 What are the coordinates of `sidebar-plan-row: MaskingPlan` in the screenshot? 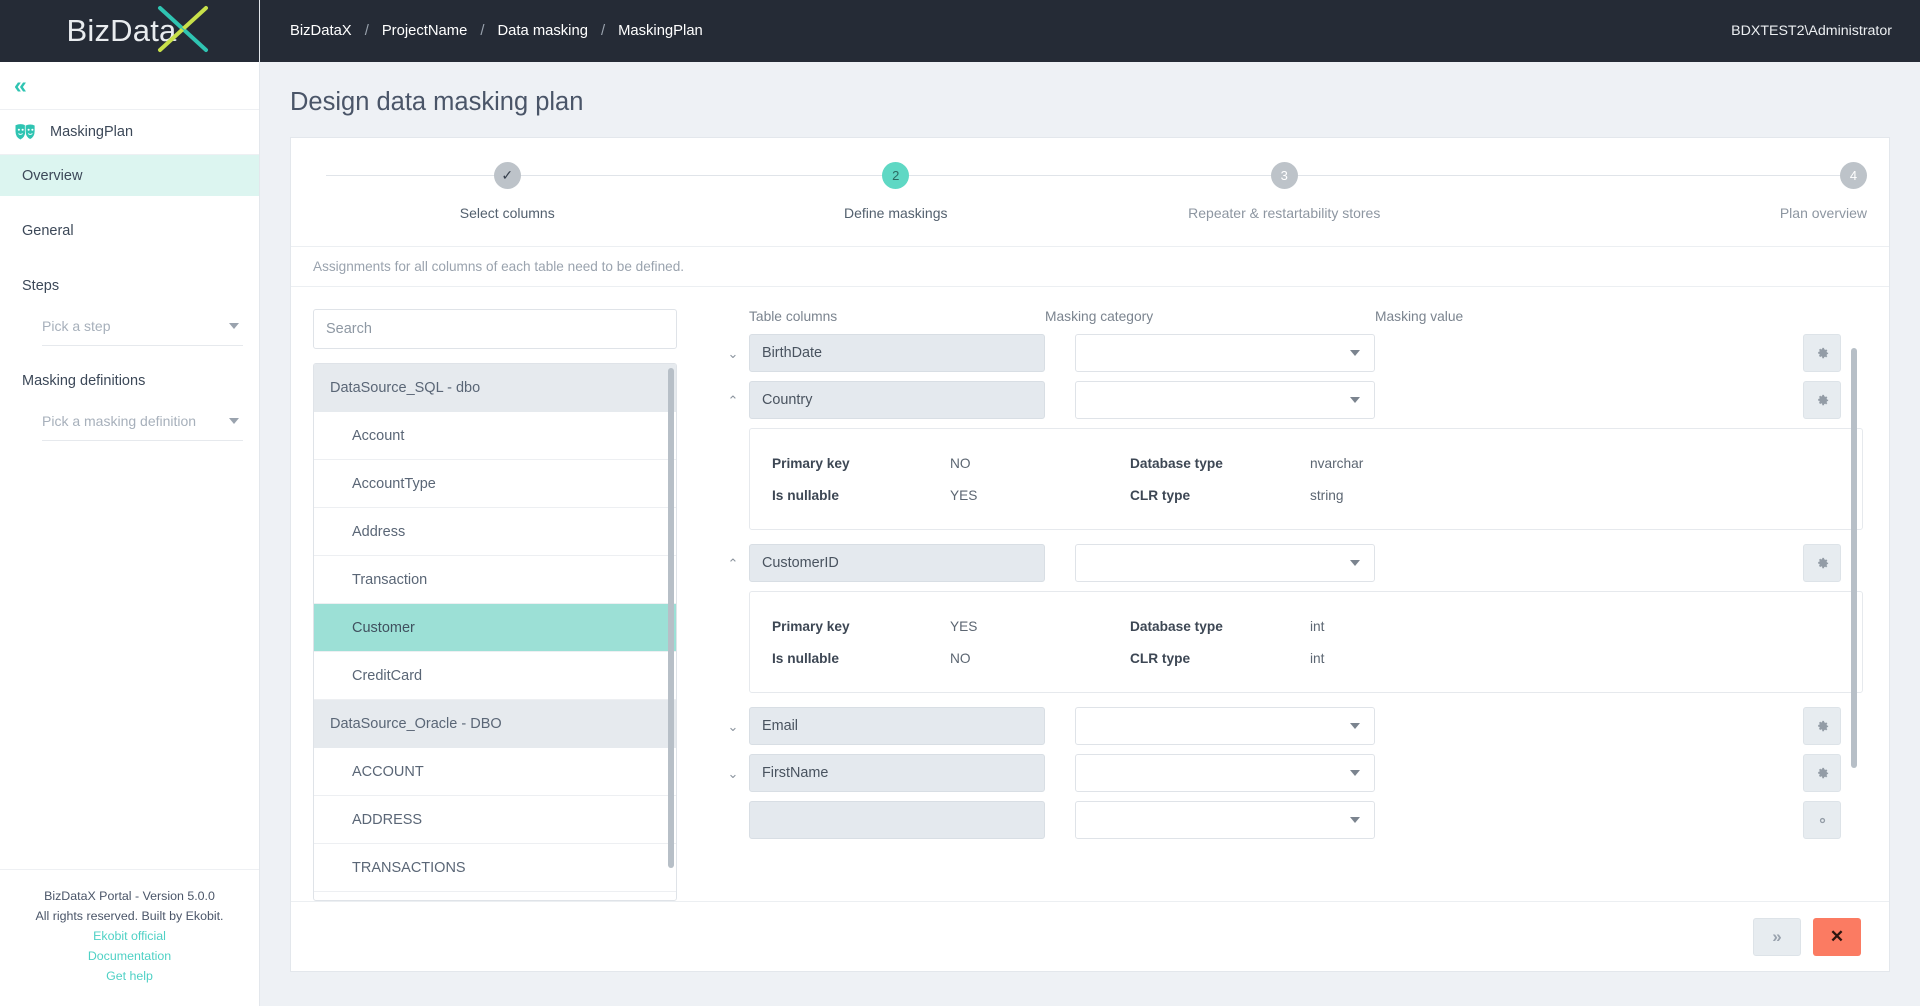 It's located at (129, 132).